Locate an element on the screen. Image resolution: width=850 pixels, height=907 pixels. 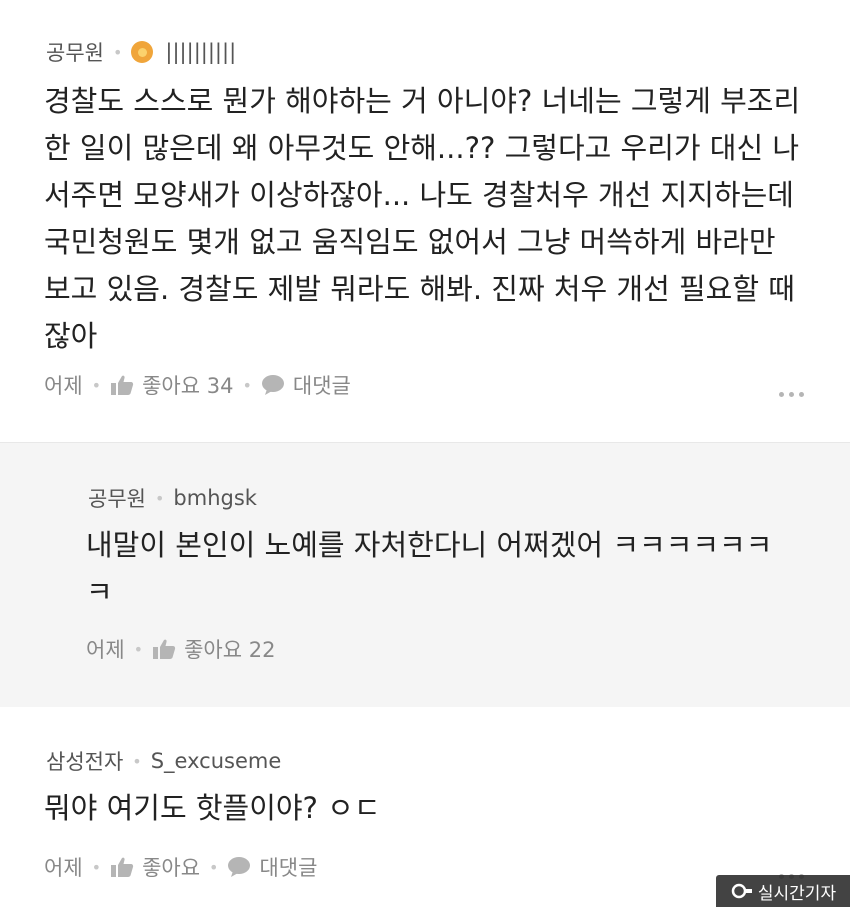
comment-actions: 어제 • 좋아요 22 is located at coordinates (180, 649).